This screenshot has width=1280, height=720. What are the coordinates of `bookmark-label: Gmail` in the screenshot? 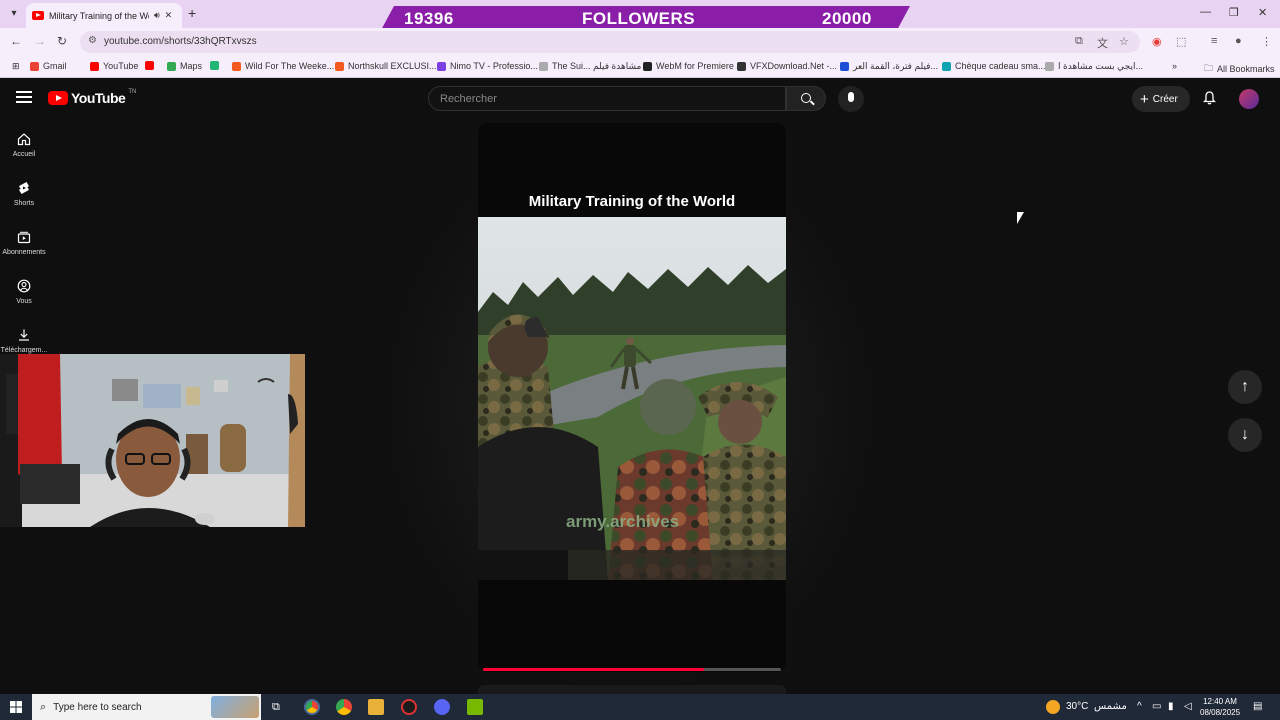 It's located at (55, 66).